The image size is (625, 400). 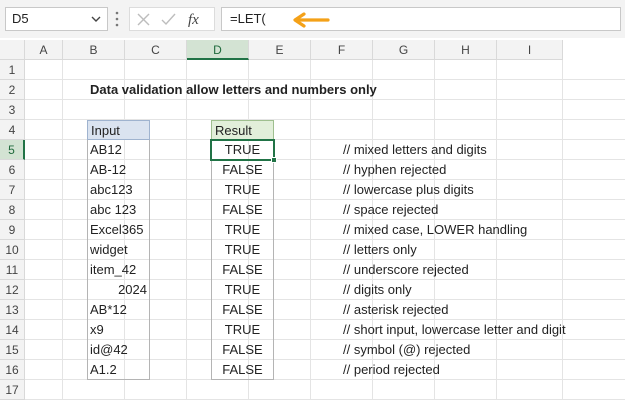 What do you see at coordinates (56, 19) in the screenshot?
I see `name-box: D5` at bounding box center [56, 19].